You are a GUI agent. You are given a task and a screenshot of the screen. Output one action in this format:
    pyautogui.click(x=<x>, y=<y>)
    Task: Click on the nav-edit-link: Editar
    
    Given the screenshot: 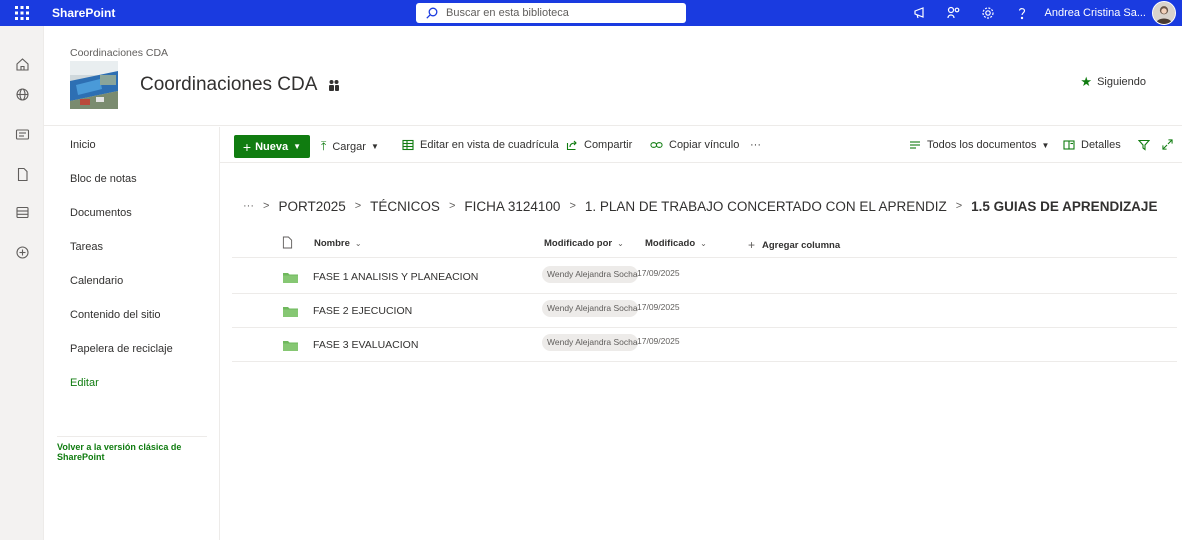 What is the action you would take?
    pyautogui.click(x=84, y=383)
    